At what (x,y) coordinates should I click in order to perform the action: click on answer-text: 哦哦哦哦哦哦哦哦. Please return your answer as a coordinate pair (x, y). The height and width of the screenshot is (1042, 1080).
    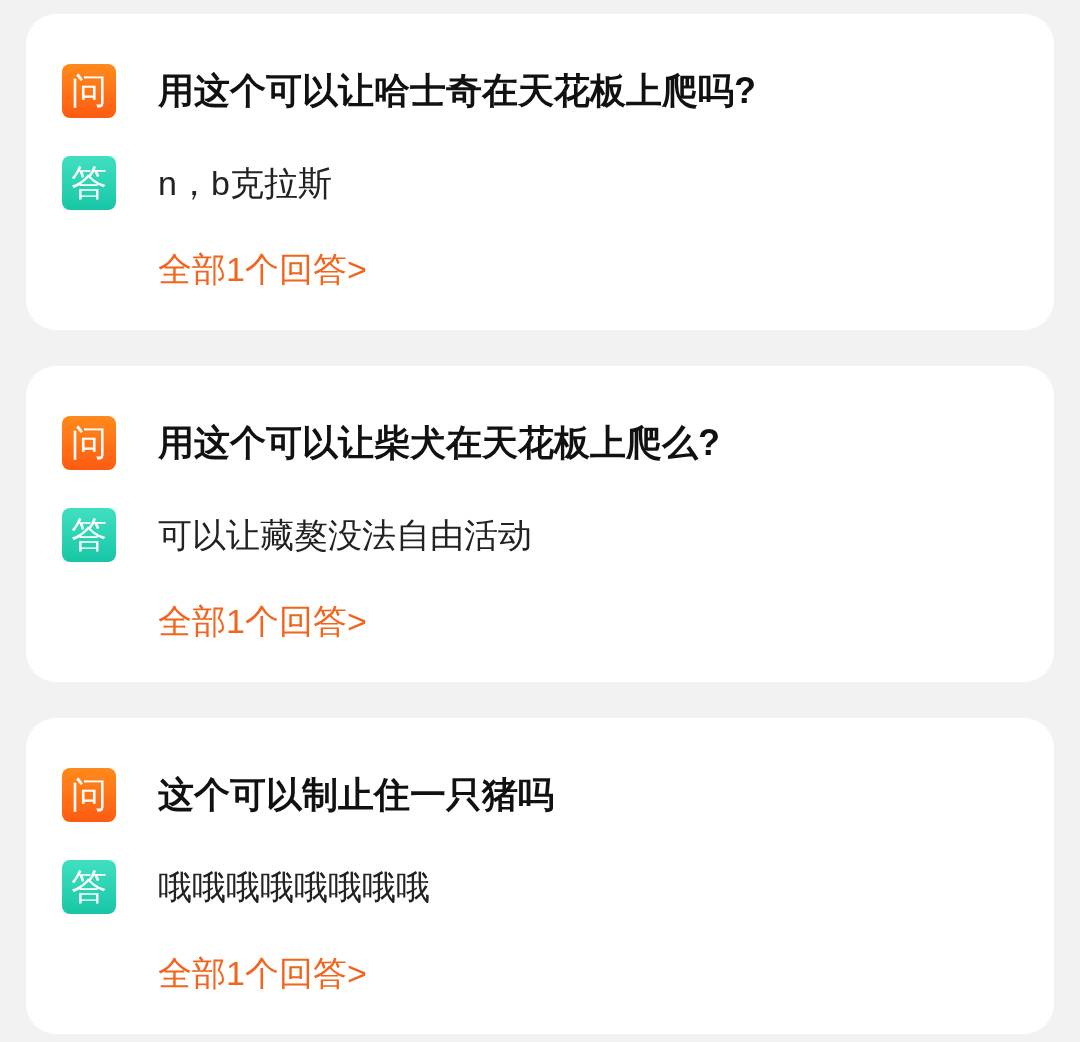
    Looking at the image, I should click on (294, 887).